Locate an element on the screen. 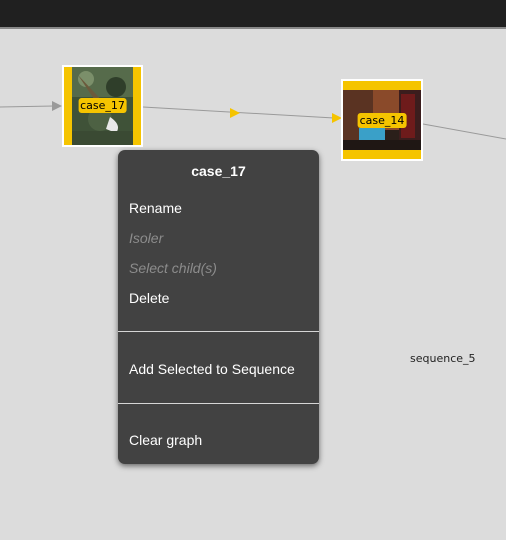 This screenshot has width=506, height=540. graph-node-case-17: case_17 is located at coordinates (102, 106).